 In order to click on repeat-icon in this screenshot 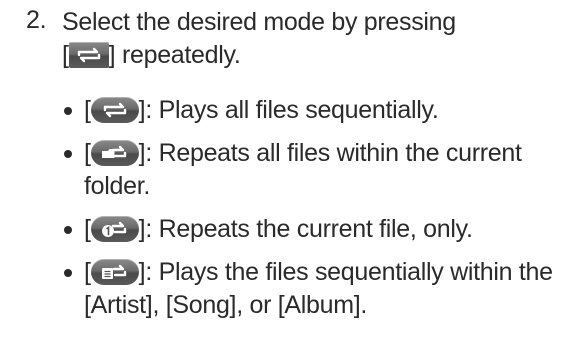, I will do `click(88, 55)`.